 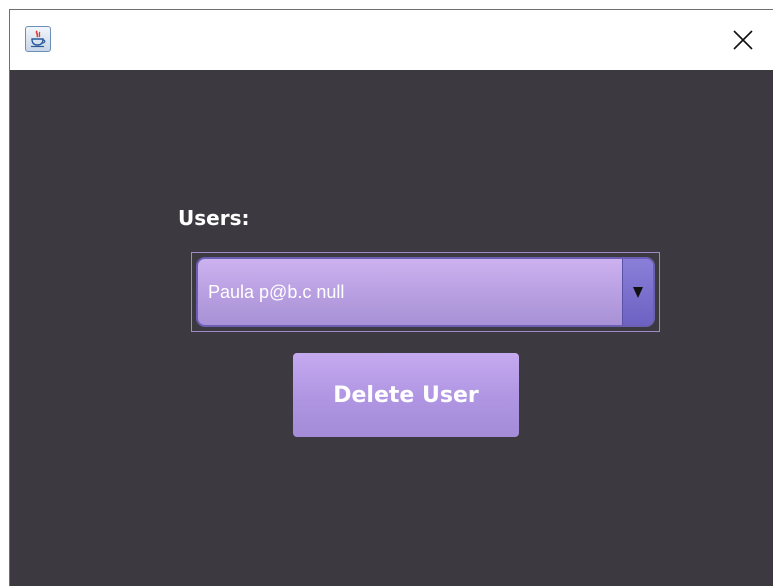 What do you see at coordinates (38, 39) in the screenshot?
I see `java-cup-icon` at bounding box center [38, 39].